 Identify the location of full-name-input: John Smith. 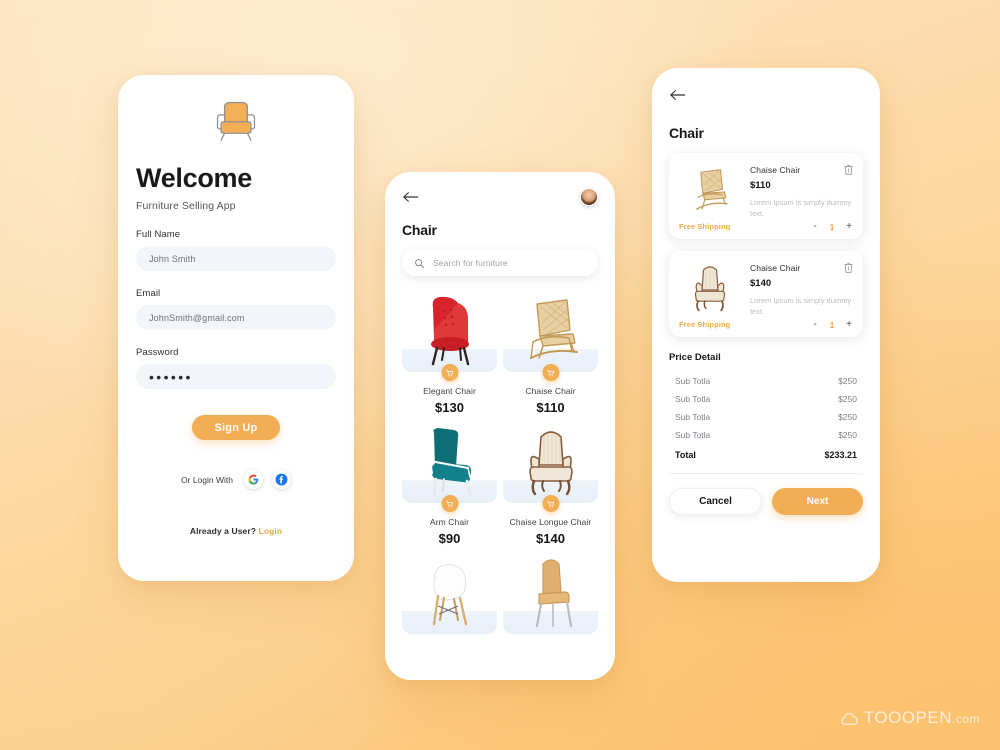
(236, 258).